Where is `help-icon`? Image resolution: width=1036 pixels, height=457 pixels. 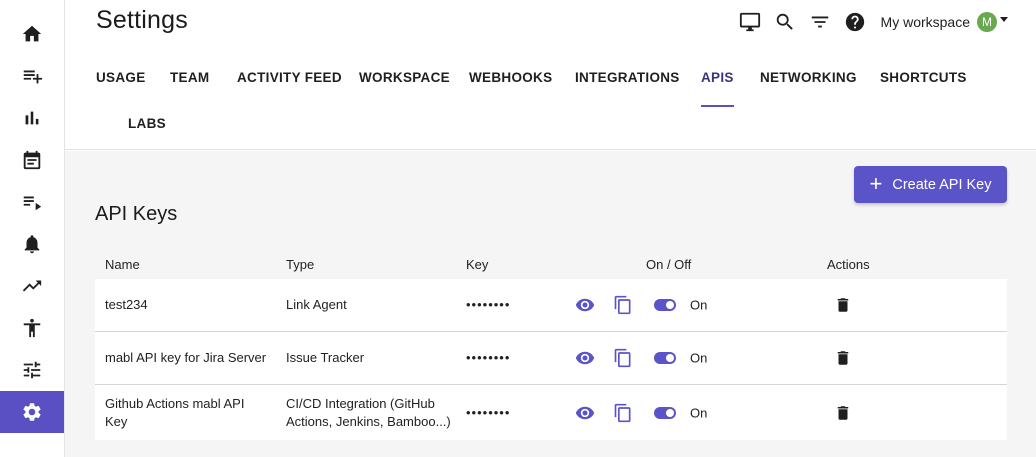
help-icon is located at coordinates (855, 22).